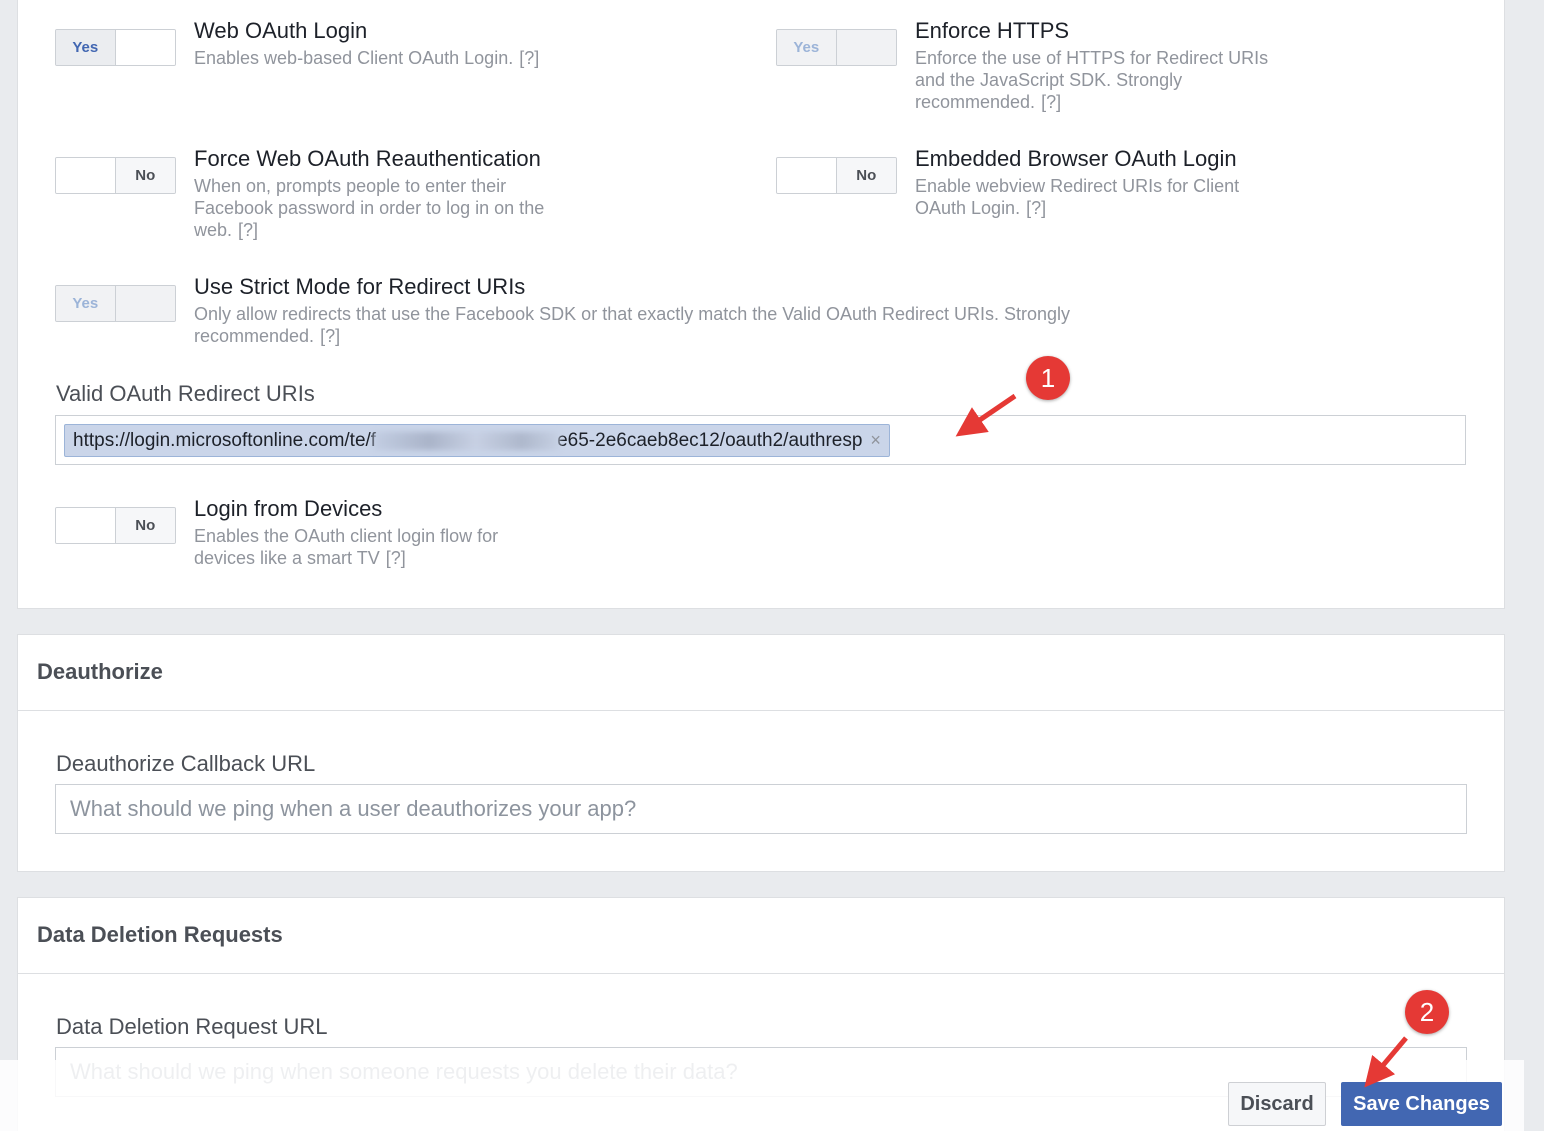 Image resolution: width=1544 pixels, height=1131 pixels. I want to click on redirect-uri-suffix: e65-2e6caeb8ec12/oauth2/authresp, so click(710, 440).